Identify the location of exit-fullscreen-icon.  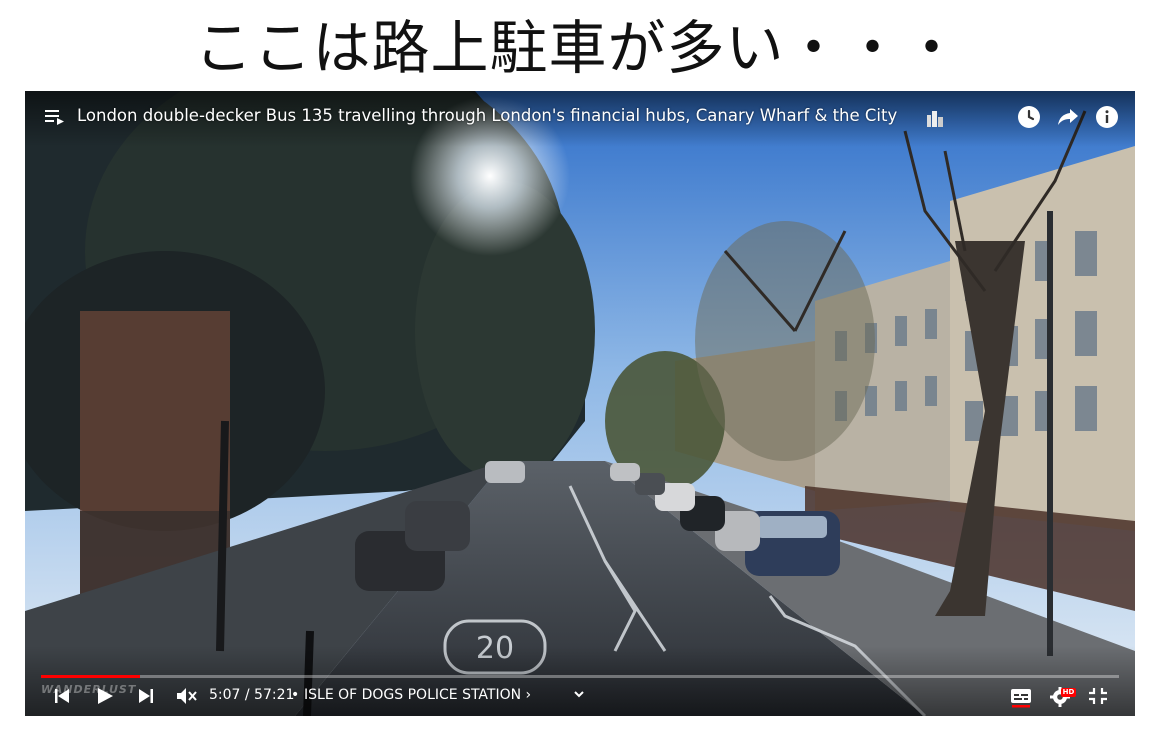
(1098, 696).